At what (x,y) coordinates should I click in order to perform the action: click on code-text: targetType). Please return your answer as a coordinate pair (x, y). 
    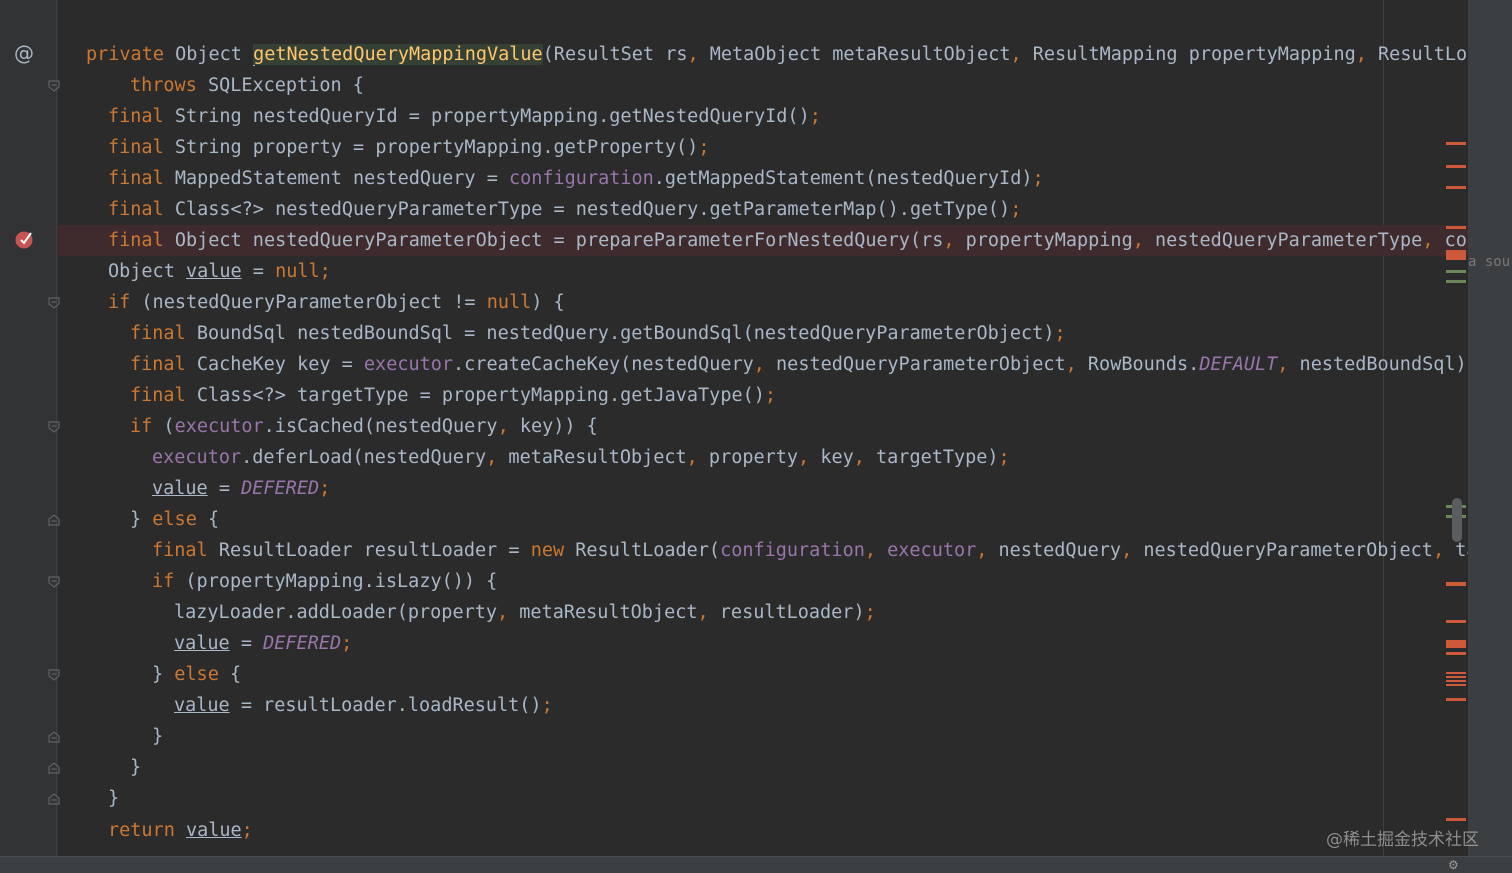
    Looking at the image, I should click on (931, 457).